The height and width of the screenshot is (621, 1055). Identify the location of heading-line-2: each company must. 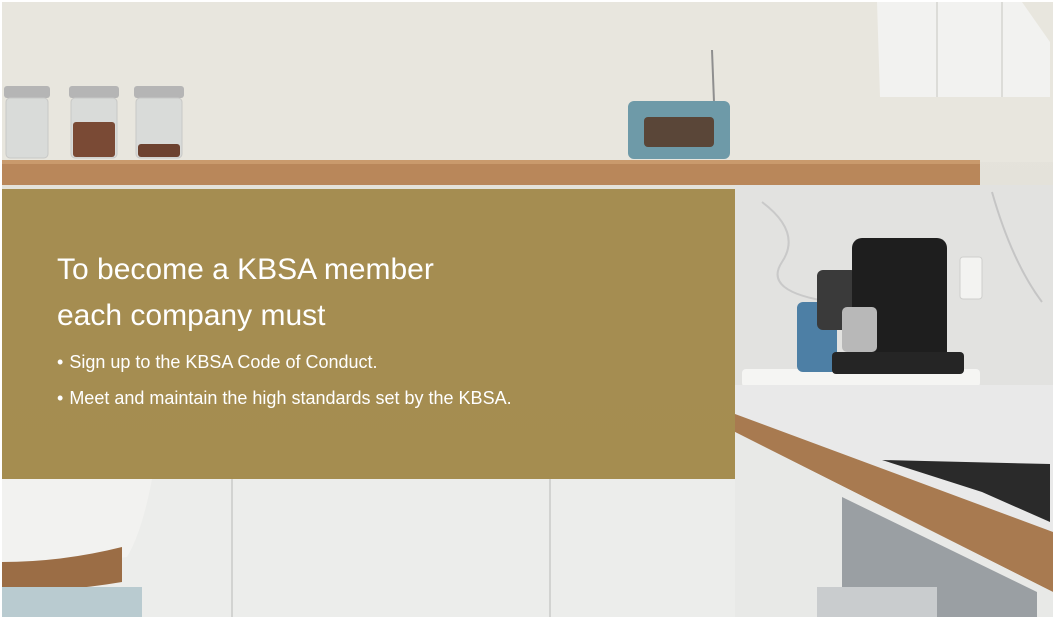
(191, 315).